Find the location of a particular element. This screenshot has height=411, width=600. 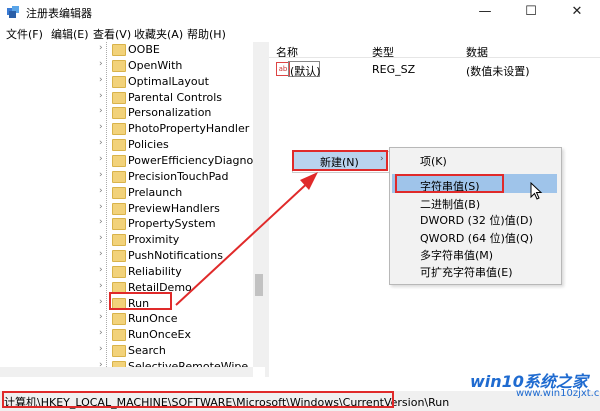

tree-scroll-thumb is located at coordinates (259, 285).